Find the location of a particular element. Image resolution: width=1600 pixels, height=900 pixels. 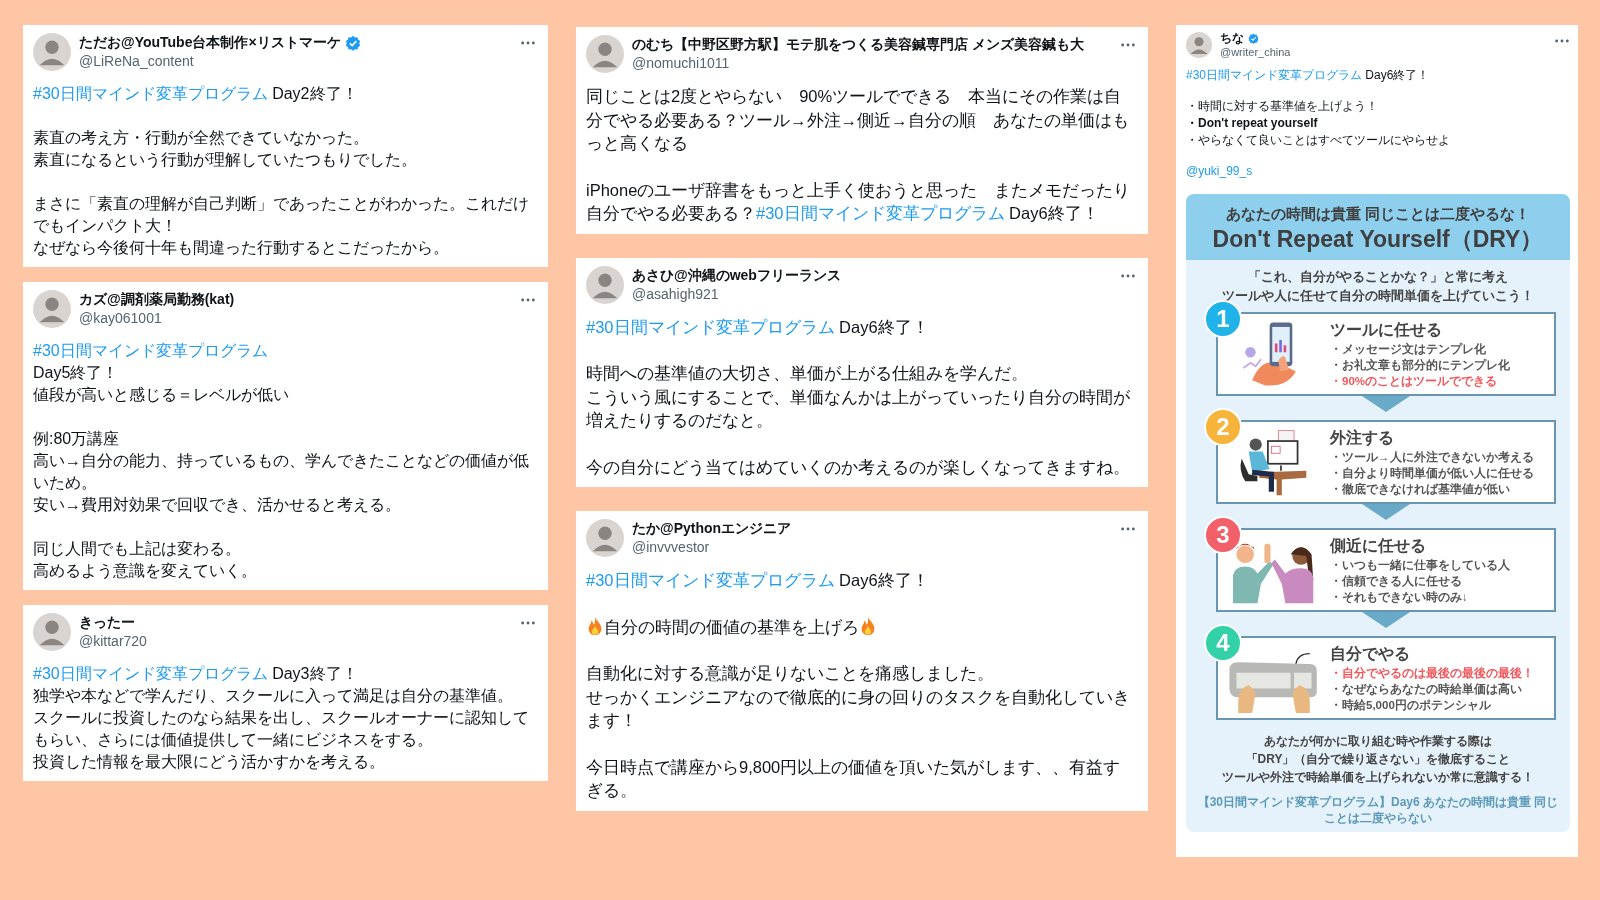

tweet-text: 素直になるという行動が理解していたつもりでした。 is located at coordinates (225, 160).